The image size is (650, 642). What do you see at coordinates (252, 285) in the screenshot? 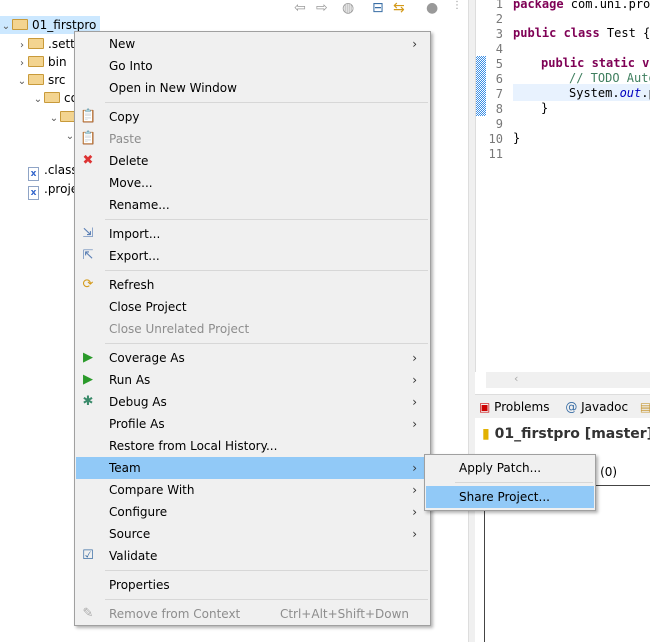
I see `menu-item-refresh: ⟳ Refresh` at bounding box center [252, 285].